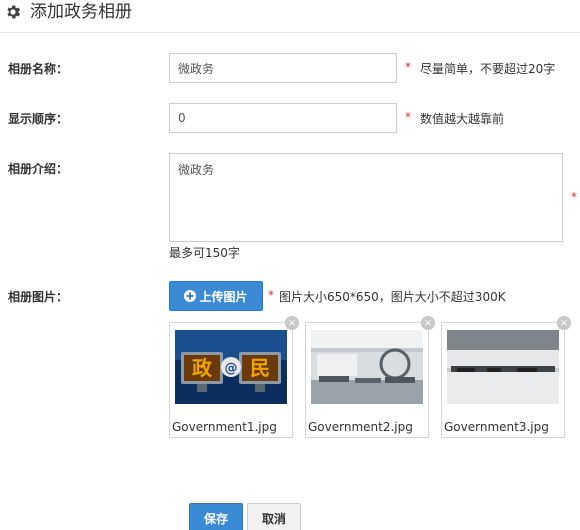  I want to click on album-name-hint: 尽量简单，不要超过20字, so click(488, 69).